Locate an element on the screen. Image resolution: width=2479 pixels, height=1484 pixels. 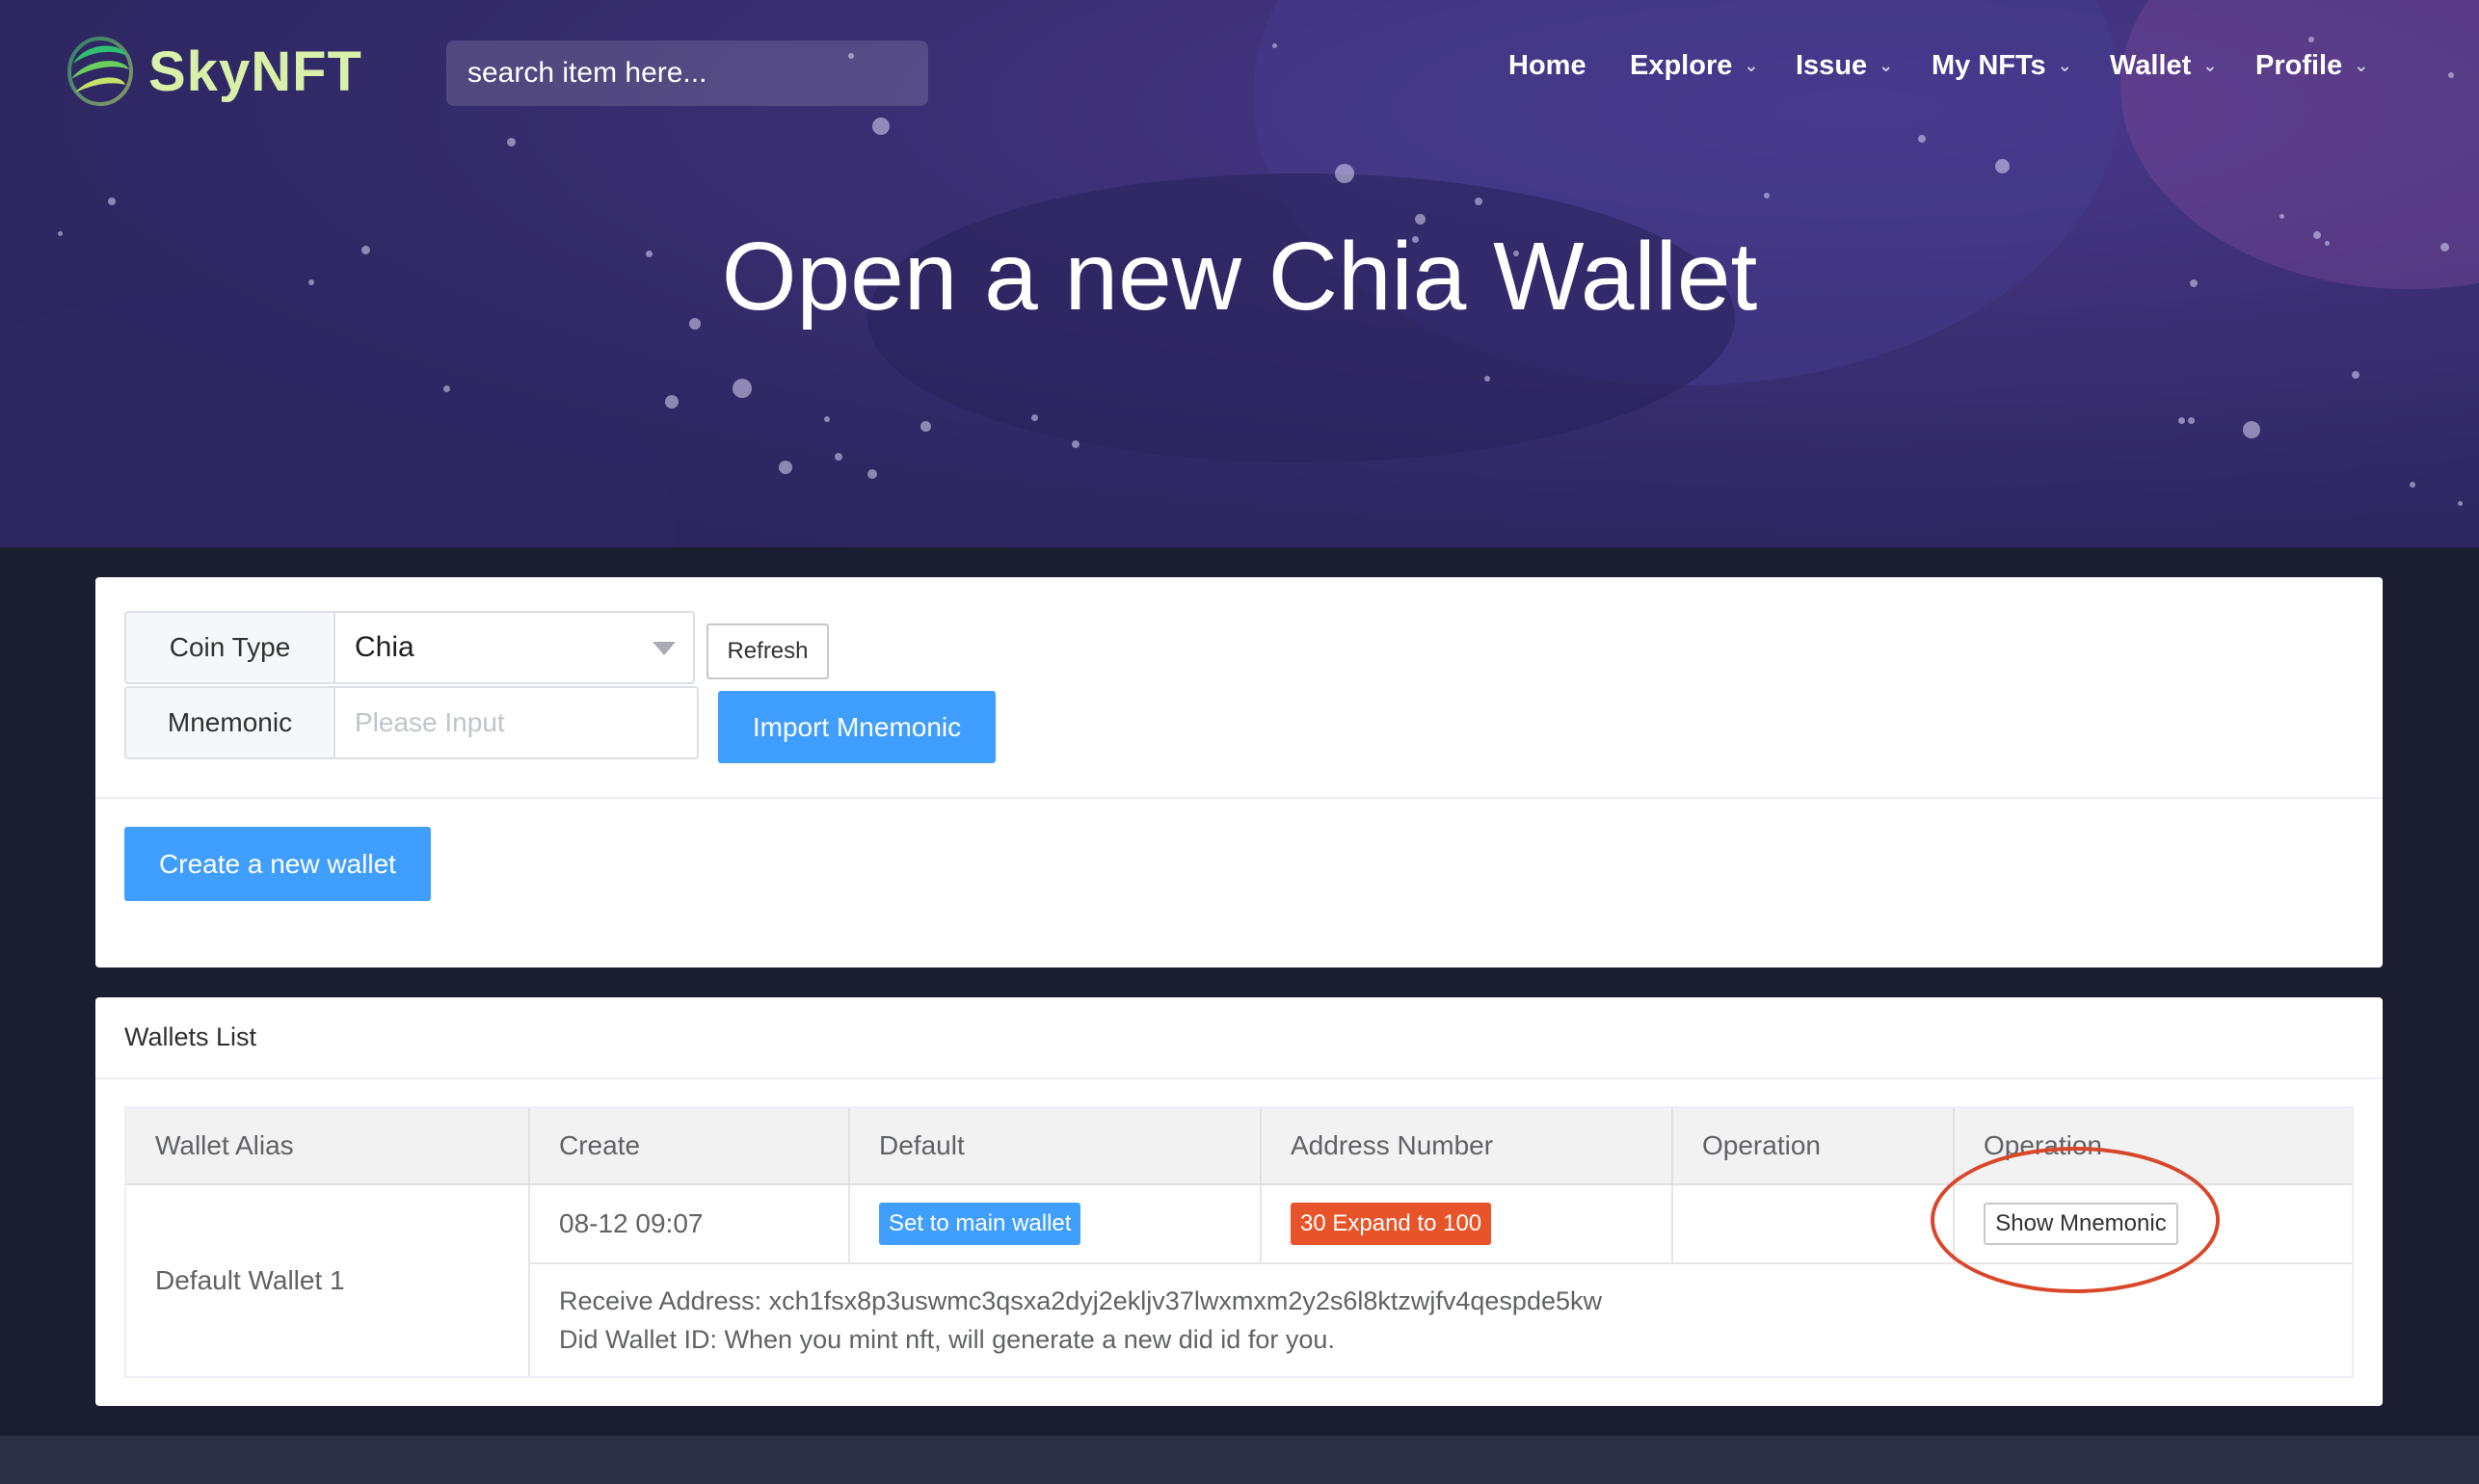
nav-wallet-label: Wallet is located at coordinates (2151, 65).